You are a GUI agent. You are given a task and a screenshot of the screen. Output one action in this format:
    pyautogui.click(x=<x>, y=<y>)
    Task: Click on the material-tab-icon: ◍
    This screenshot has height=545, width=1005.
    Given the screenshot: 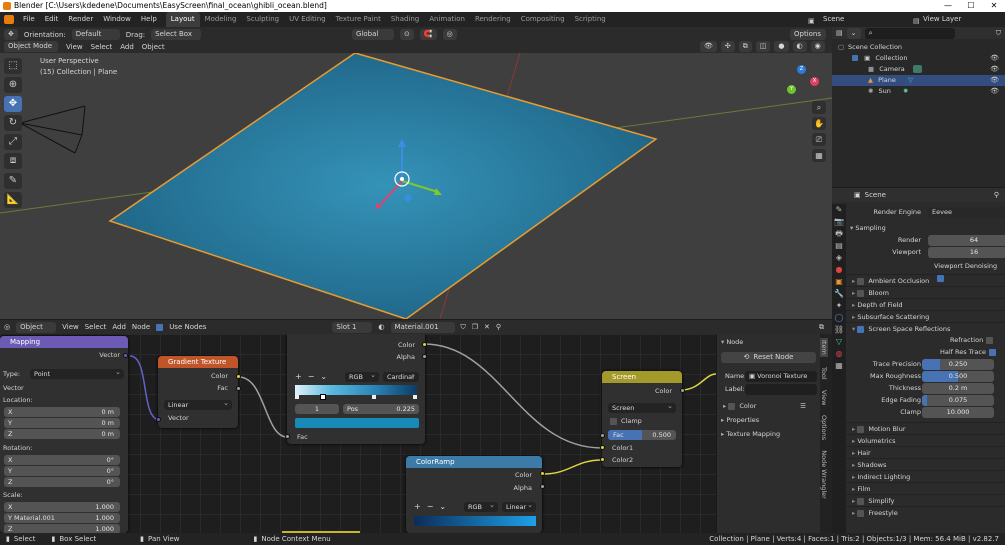 What is the action you would take?
    pyautogui.click(x=839, y=354)
    